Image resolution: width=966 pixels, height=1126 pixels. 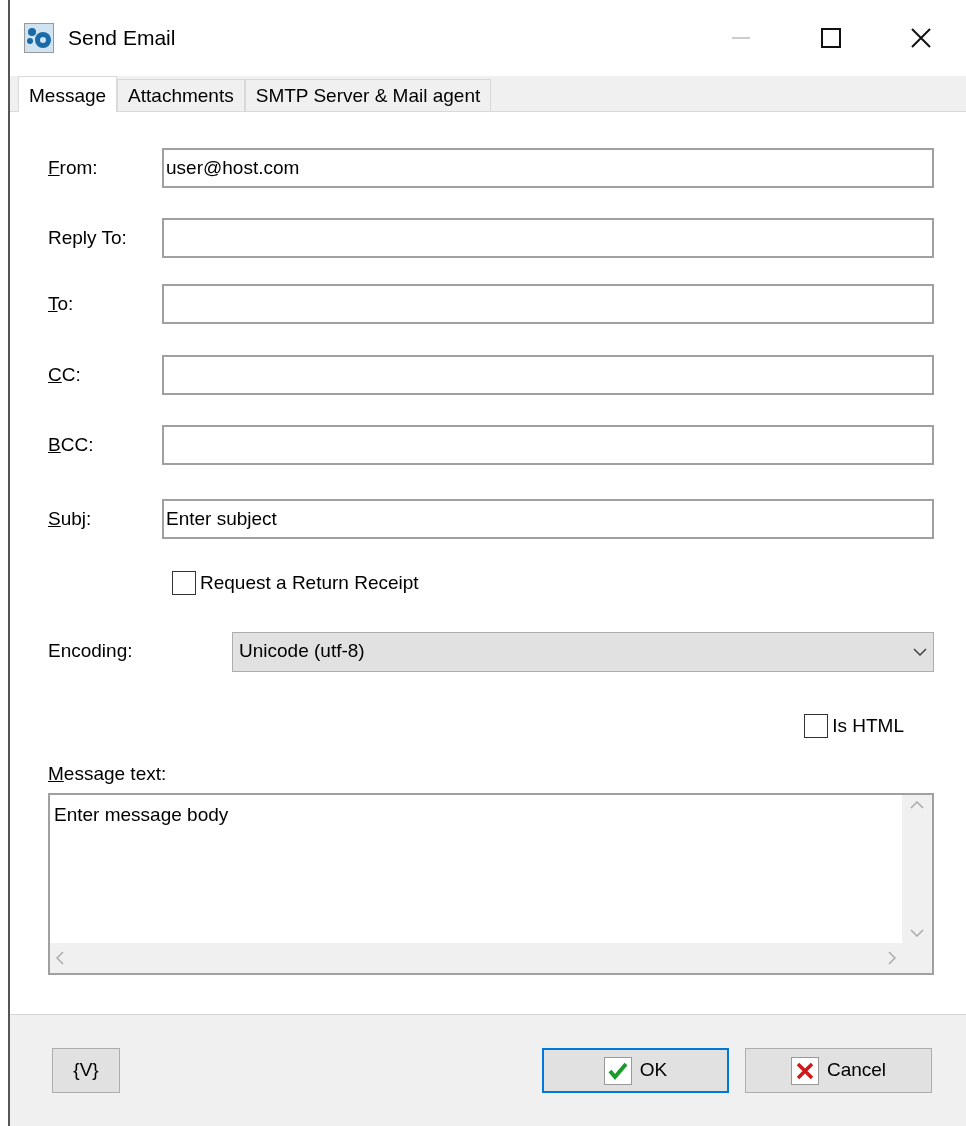 I want to click on chevron-down-icon, so click(x=920, y=651).